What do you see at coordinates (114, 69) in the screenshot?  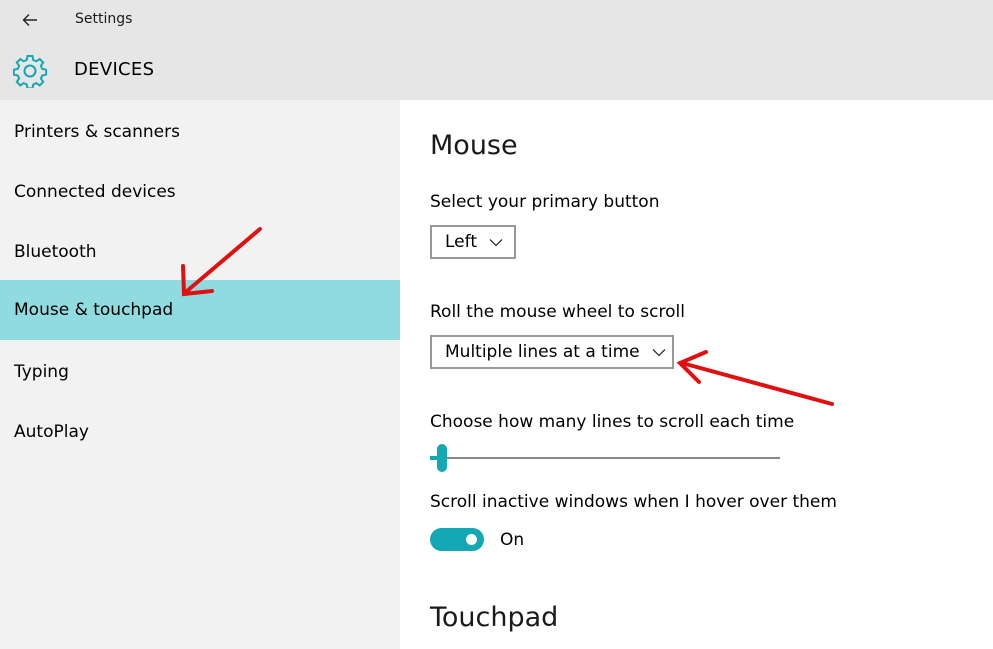 I see `section-title: DEVICES` at bounding box center [114, 69].